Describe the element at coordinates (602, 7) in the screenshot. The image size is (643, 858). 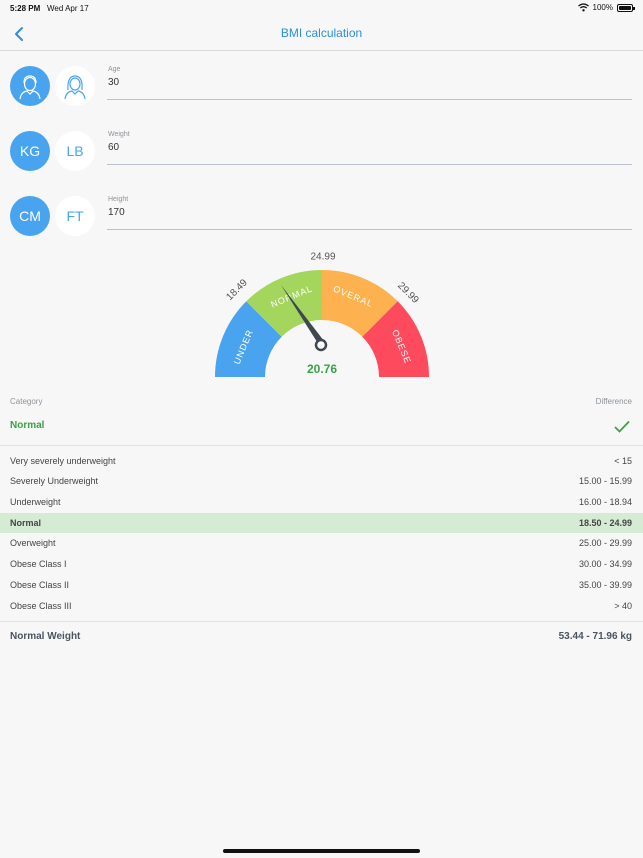
I see `battery-percent: 100%` at that location.